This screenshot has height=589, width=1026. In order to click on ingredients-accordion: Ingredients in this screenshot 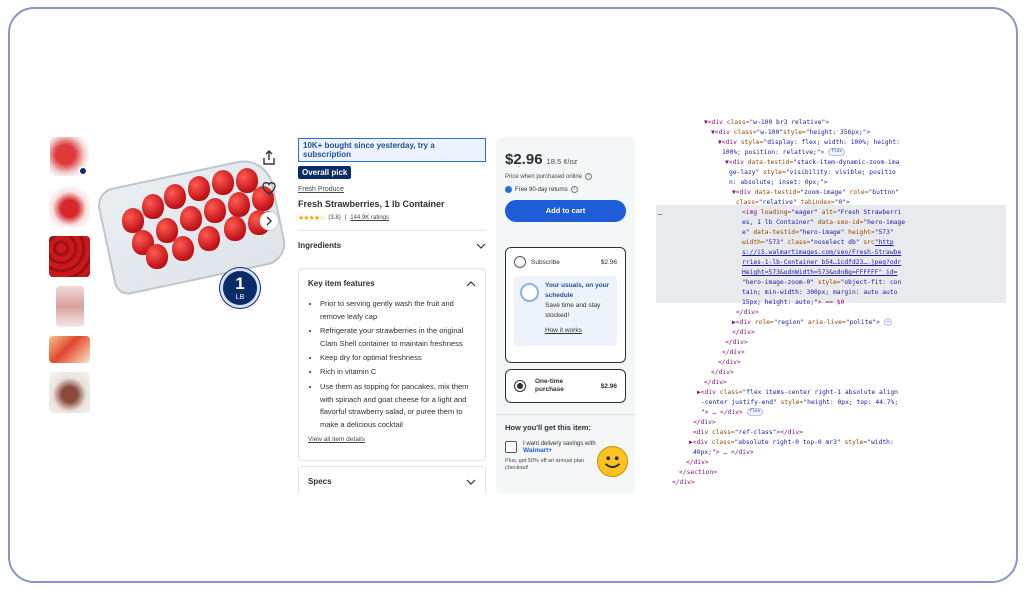, I will do `click(392, 245)`.